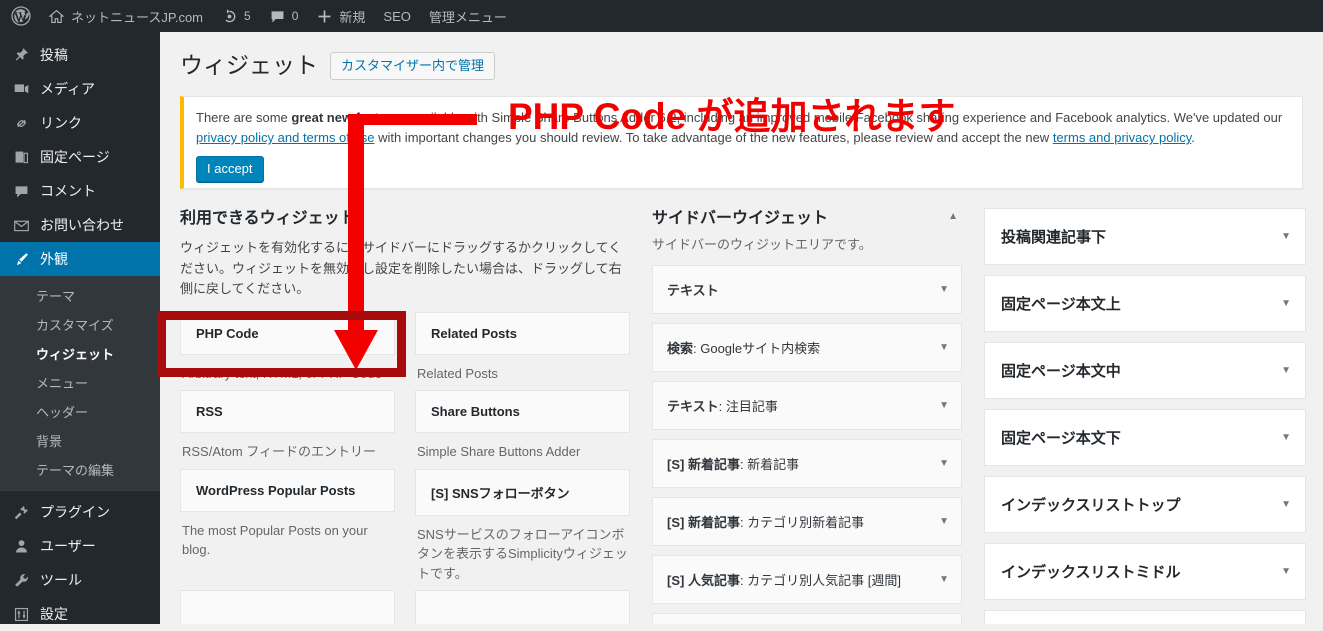 The image size is (1323, 631). What do you see at coordinates (807, 405) in the screenshot?
I see `sidebar-widget-text-featured: テキスト: 注目記事 ▼` at bounding box center [807, 405].